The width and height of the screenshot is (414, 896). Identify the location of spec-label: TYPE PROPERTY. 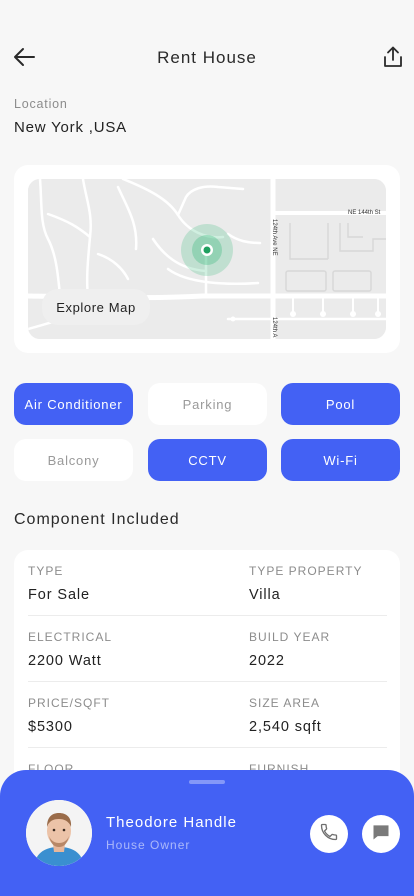
(306, 571).